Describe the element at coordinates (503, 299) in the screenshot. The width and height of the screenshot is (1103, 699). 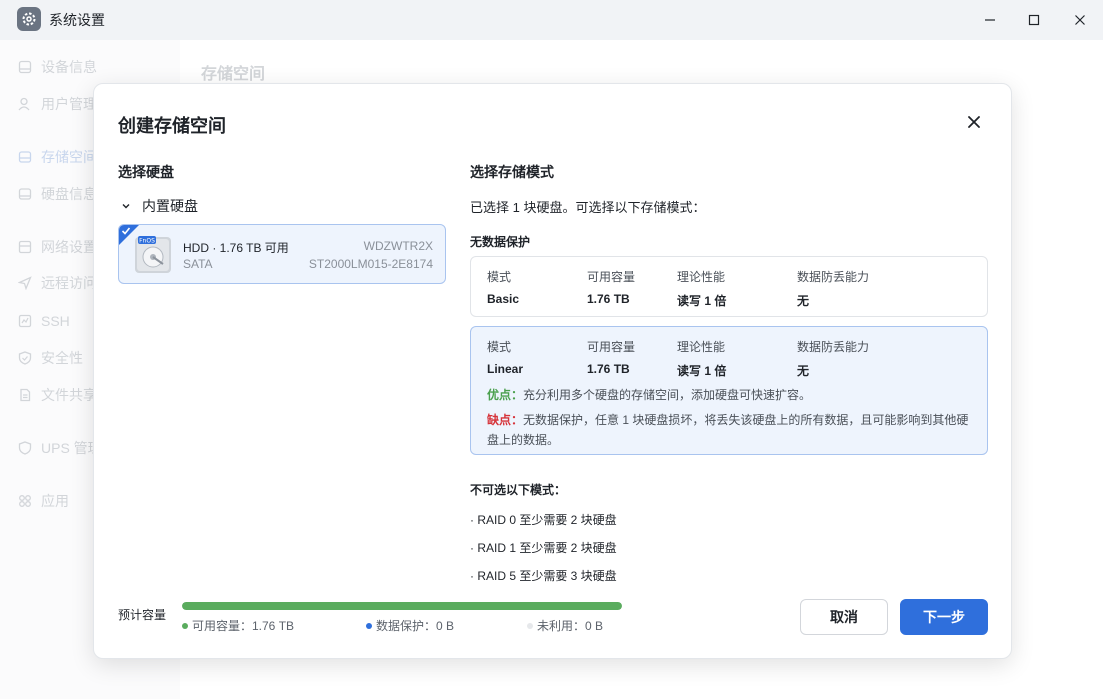
I see `mode-name: Basic` at that location.